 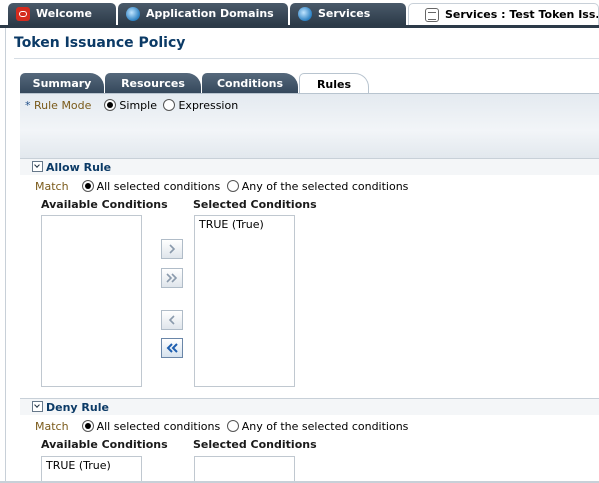 What do you see at coordinates (208, 105) in the screenshot?
I see `radio-label: Expression` at bounding box center [208, 105].